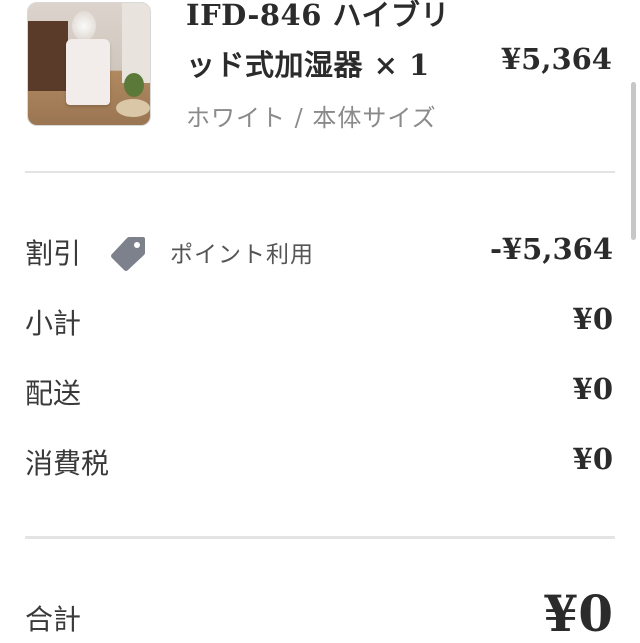 This screenshot has height=643, width=640. I want to click on tax-value: ¥0, so click(592, 459).